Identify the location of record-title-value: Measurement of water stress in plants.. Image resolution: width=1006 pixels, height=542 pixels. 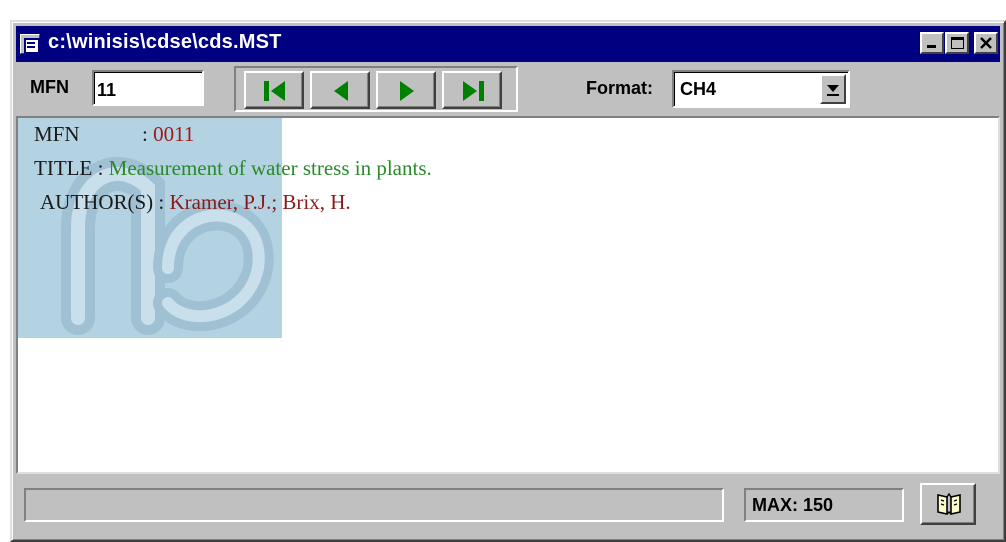
(270, 168).